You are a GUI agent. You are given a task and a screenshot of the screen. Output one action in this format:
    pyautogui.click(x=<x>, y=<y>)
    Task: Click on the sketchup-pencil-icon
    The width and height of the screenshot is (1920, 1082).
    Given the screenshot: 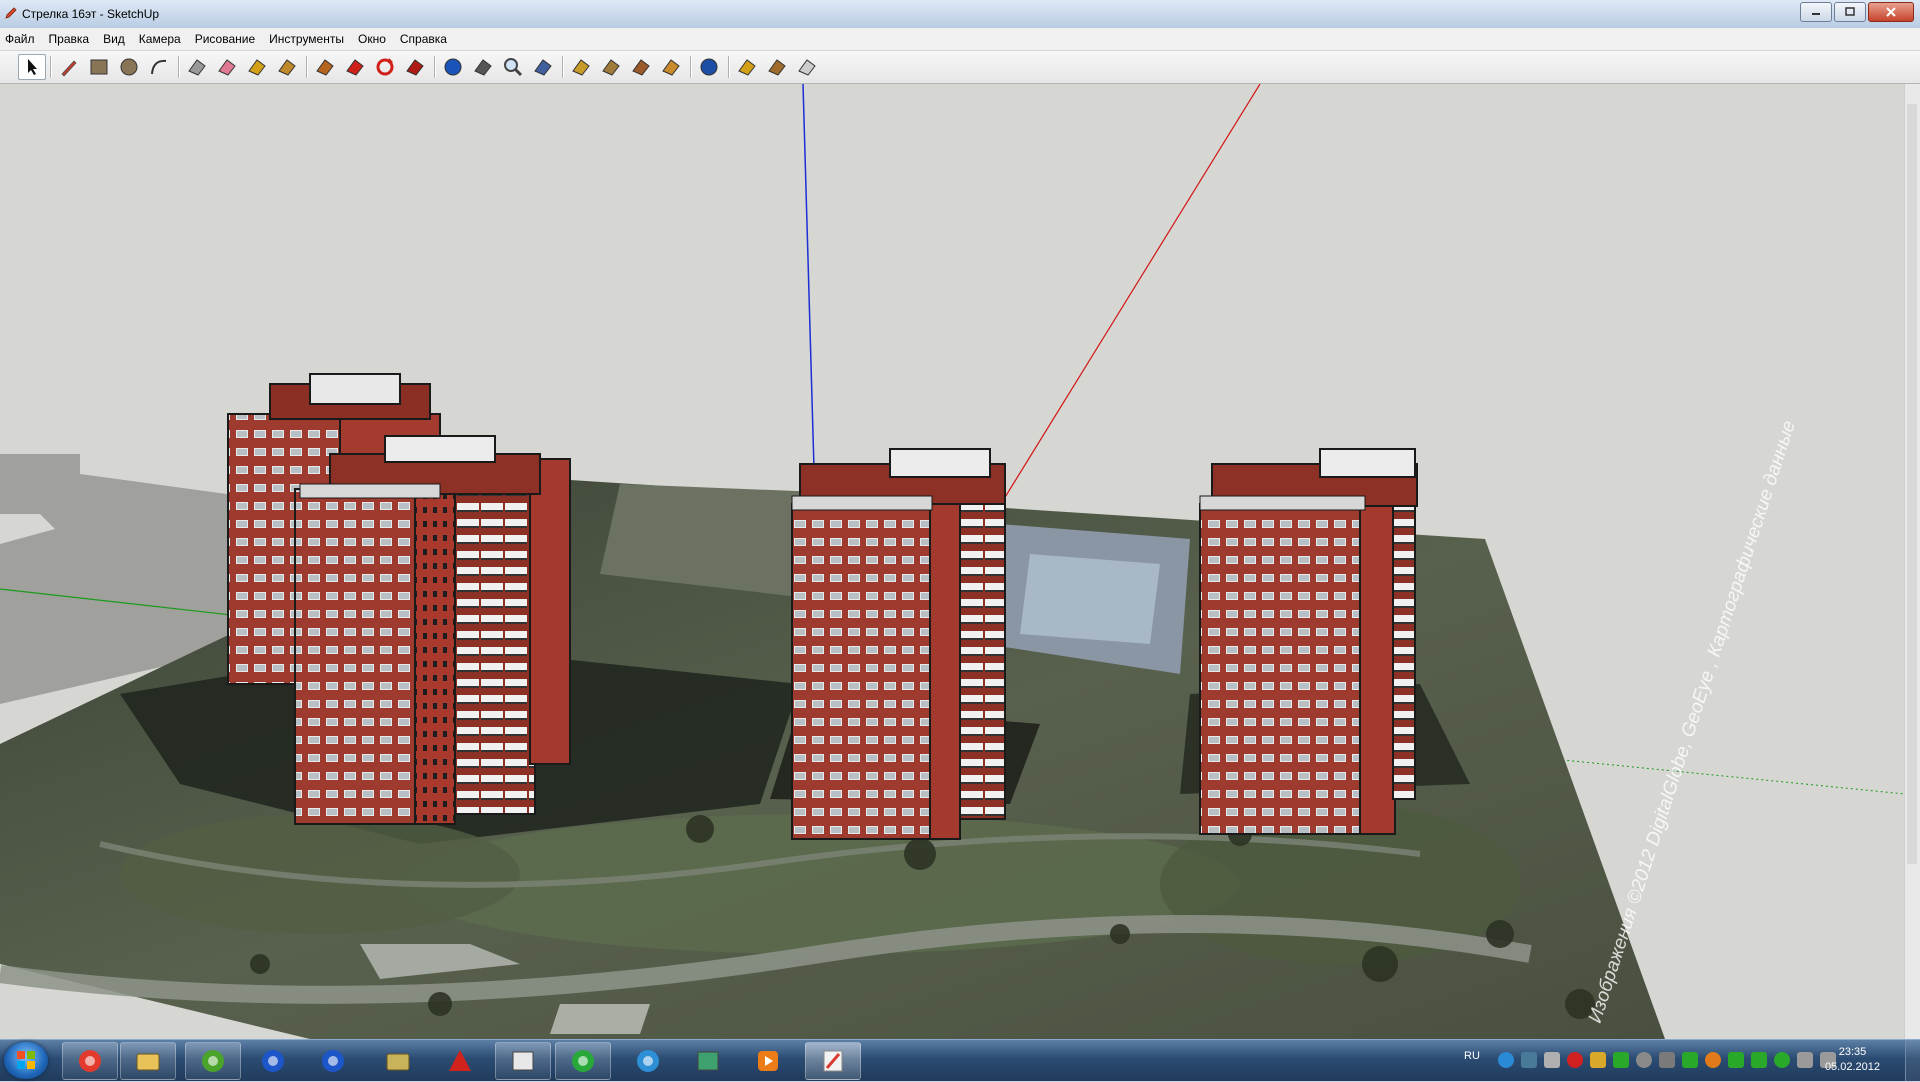 What is the action you would take?
    pyautogui.click(x=11, y=13)
    